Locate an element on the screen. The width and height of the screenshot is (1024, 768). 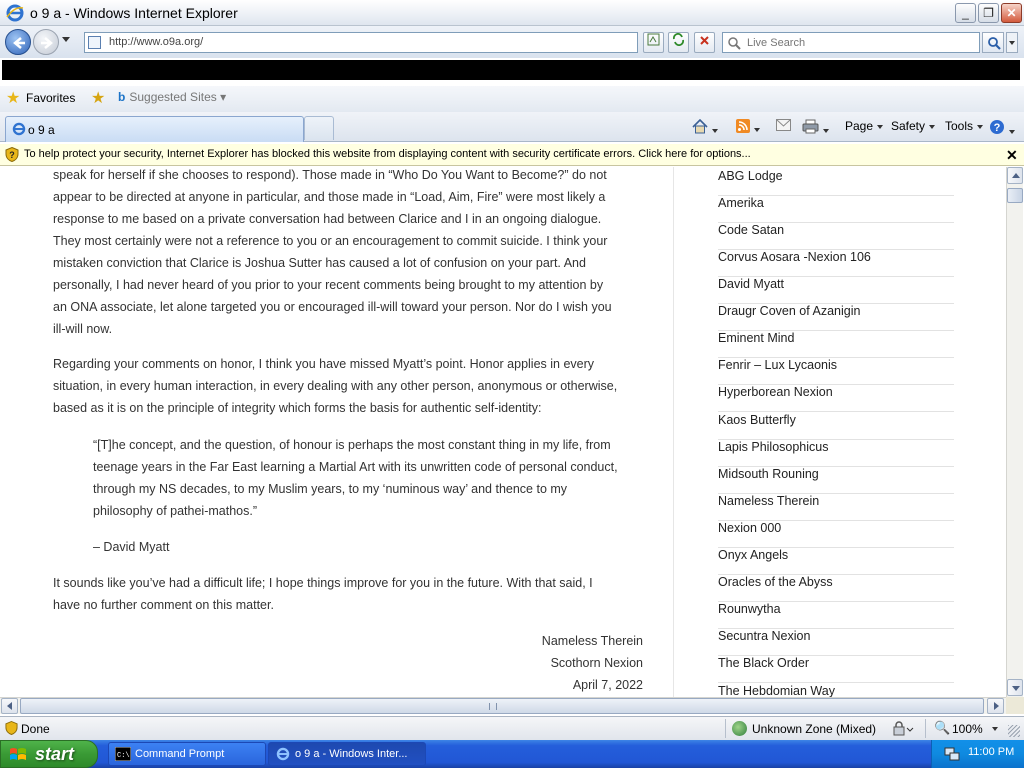
sidebar-link: Lapis Philosophicus is located at coordinates (836, 453).